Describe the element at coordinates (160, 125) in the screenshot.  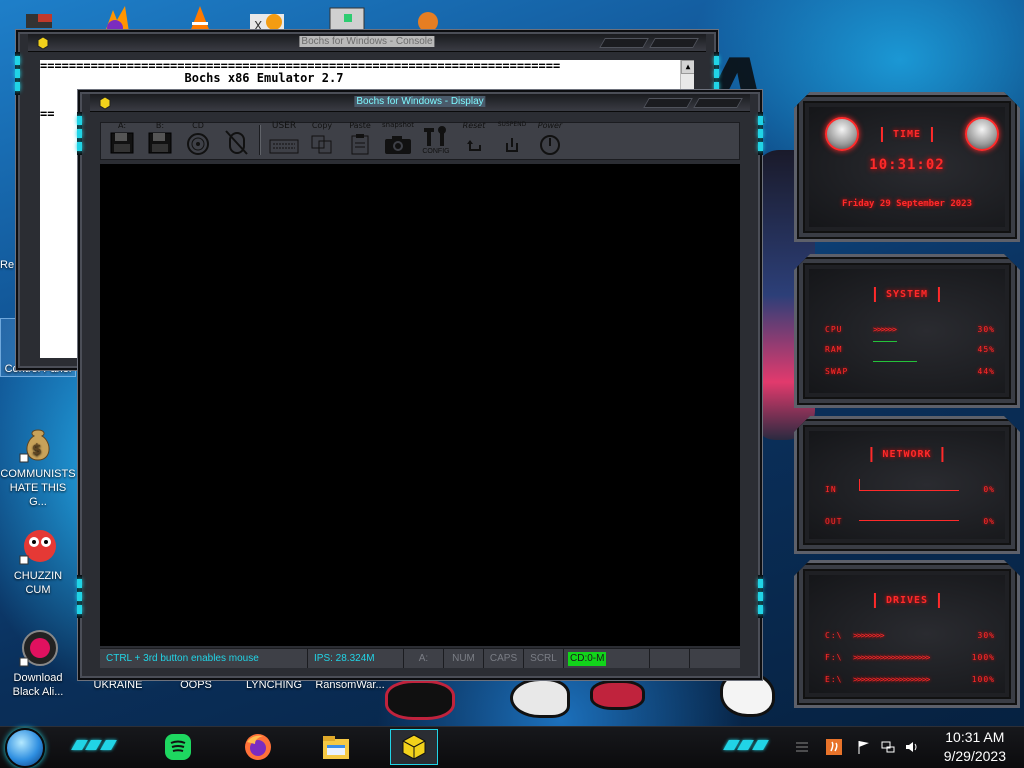
I see `button-label: B:` at that location.